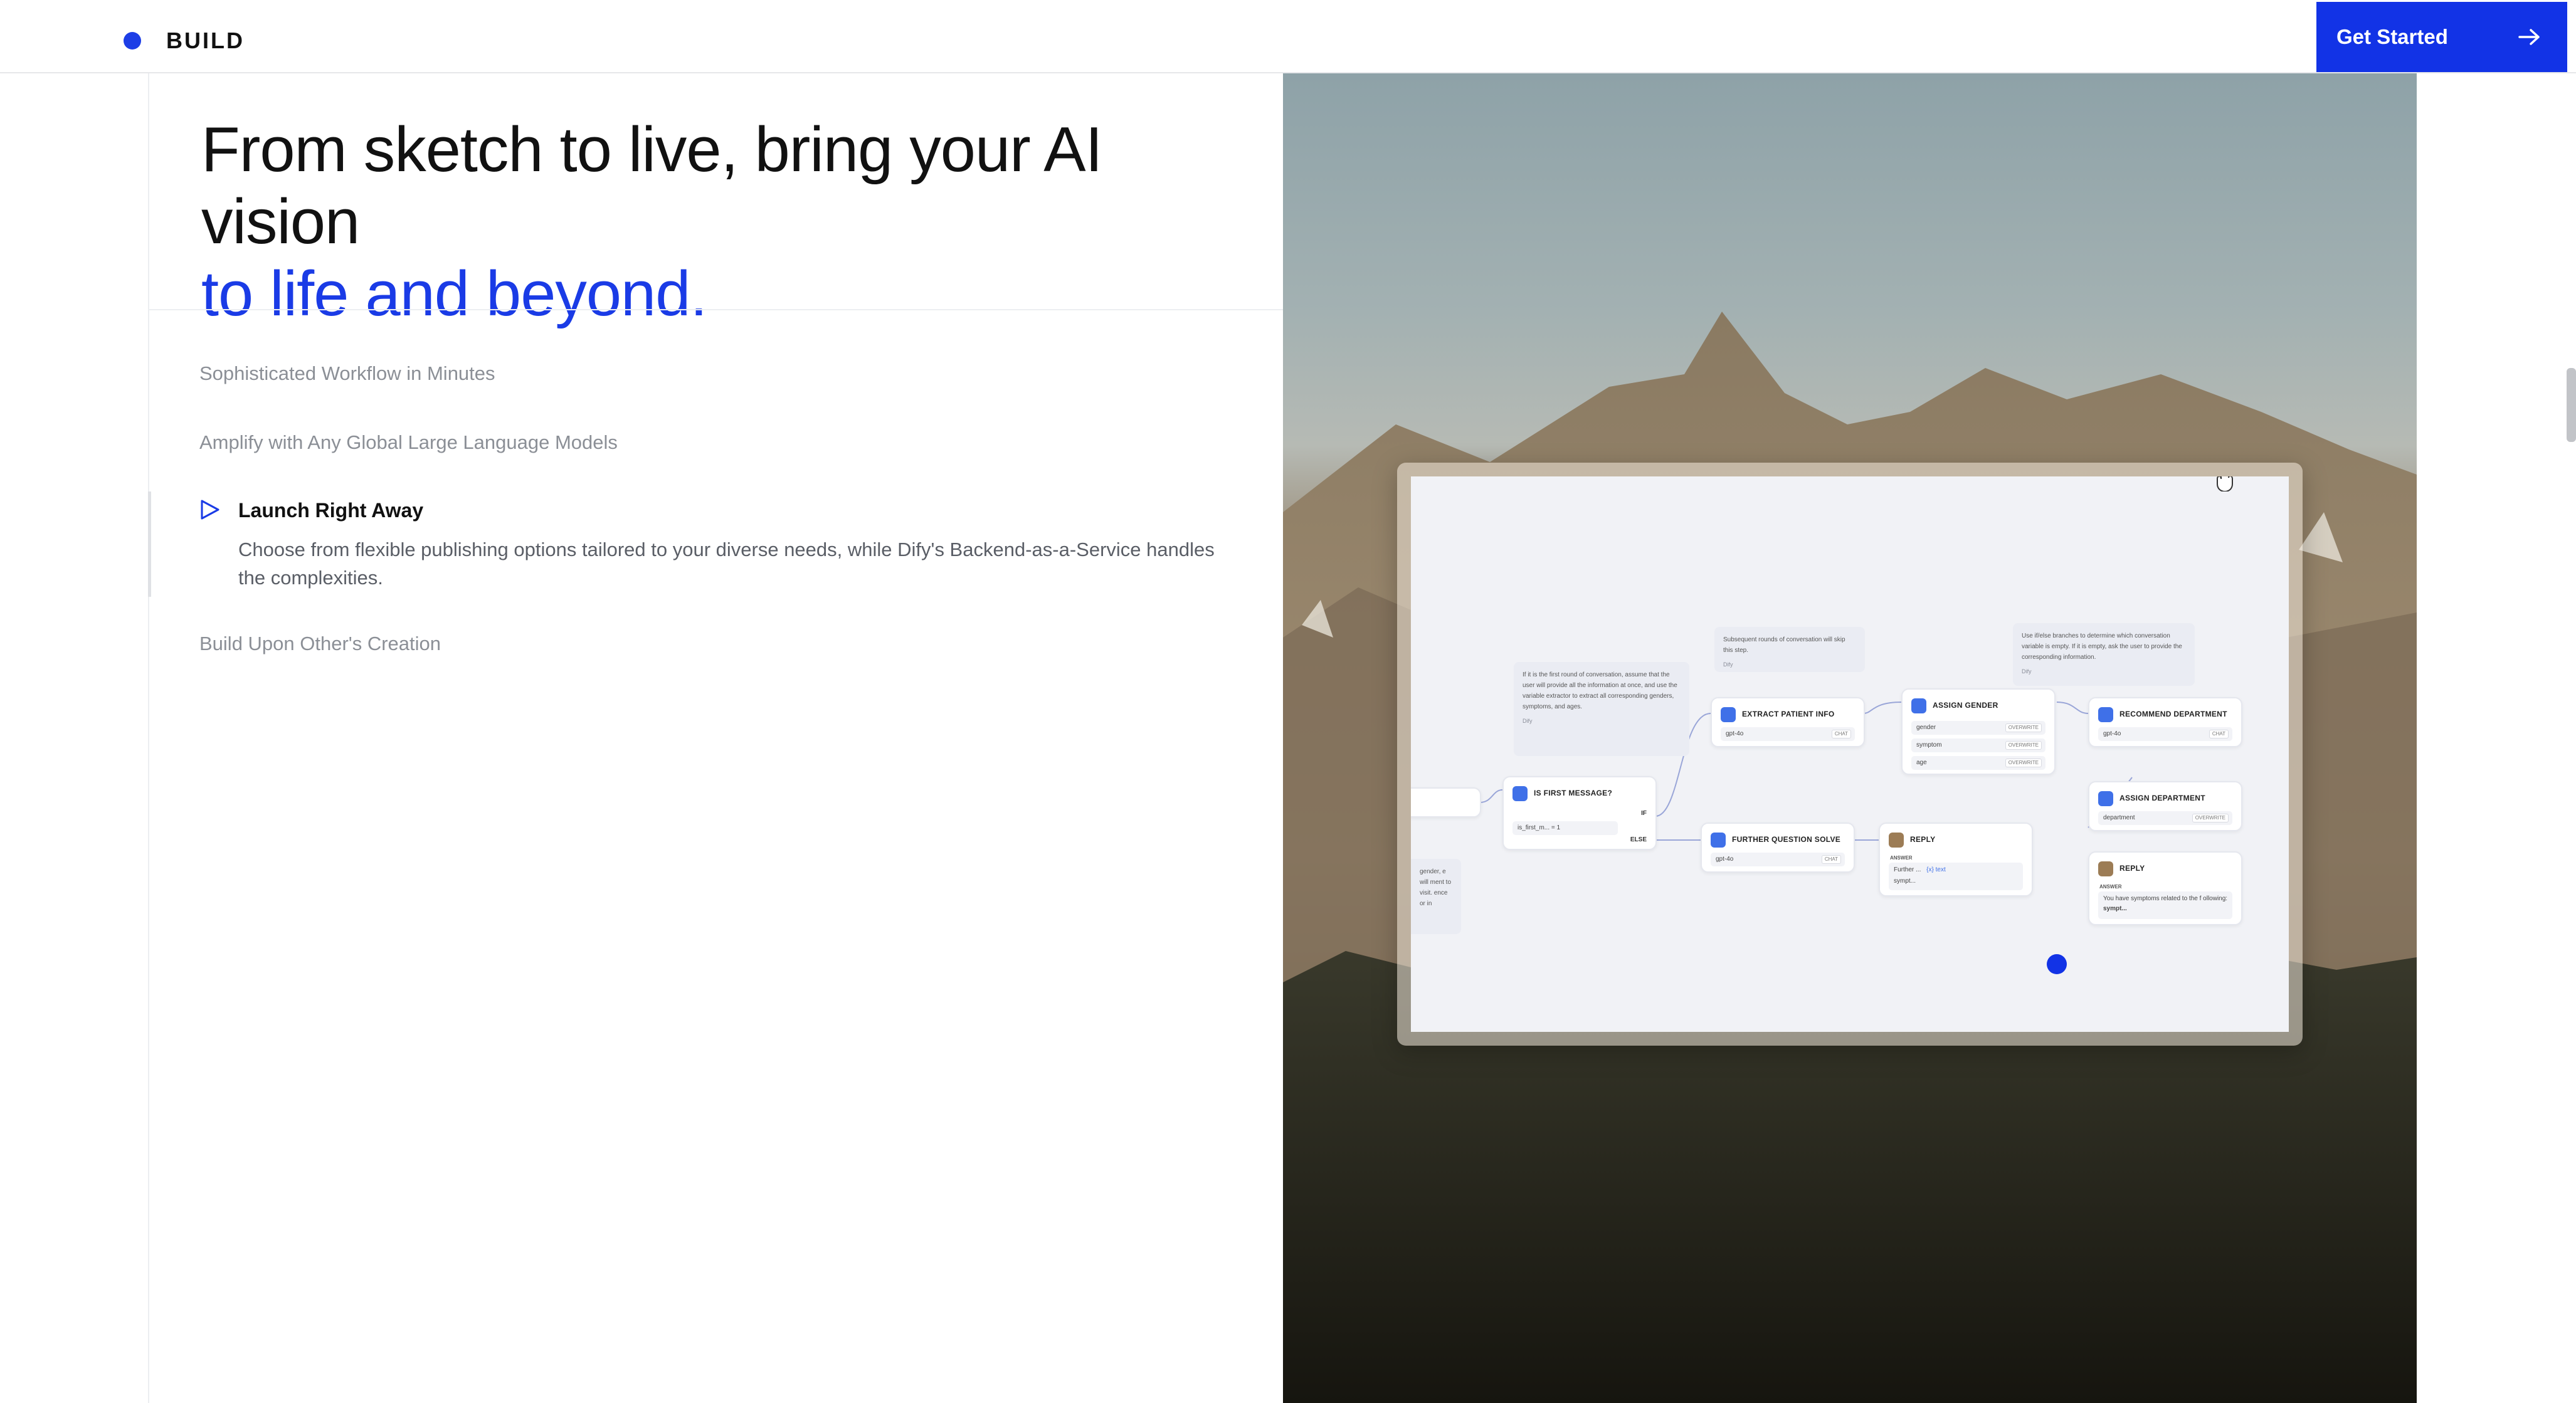 The image size is (2576, 1403). Describe the element at coordinates (1573, 793) in the screenshot. I see `node-title: IS FIRST MESSAGE?` at that location.